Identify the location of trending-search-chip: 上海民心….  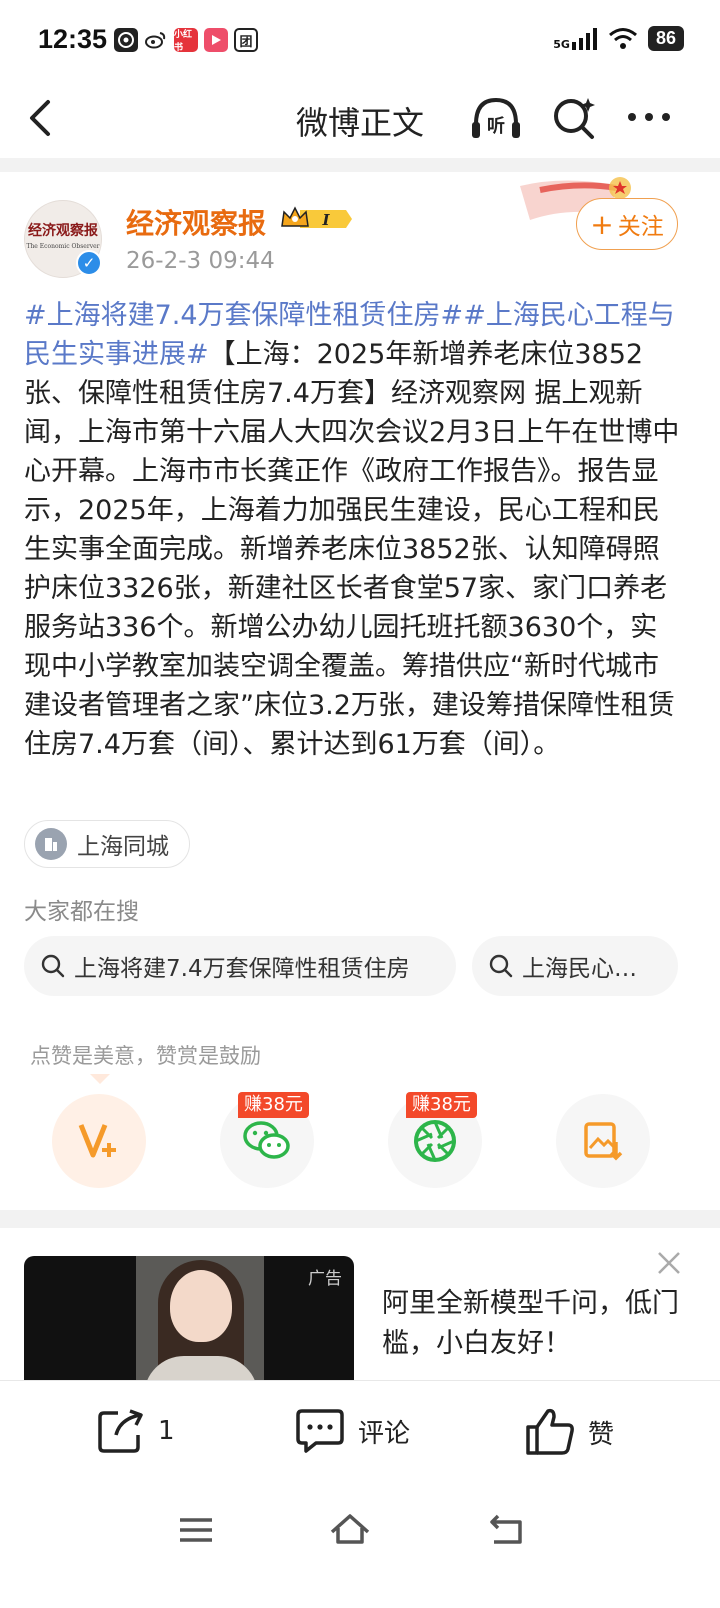
(575, 966).